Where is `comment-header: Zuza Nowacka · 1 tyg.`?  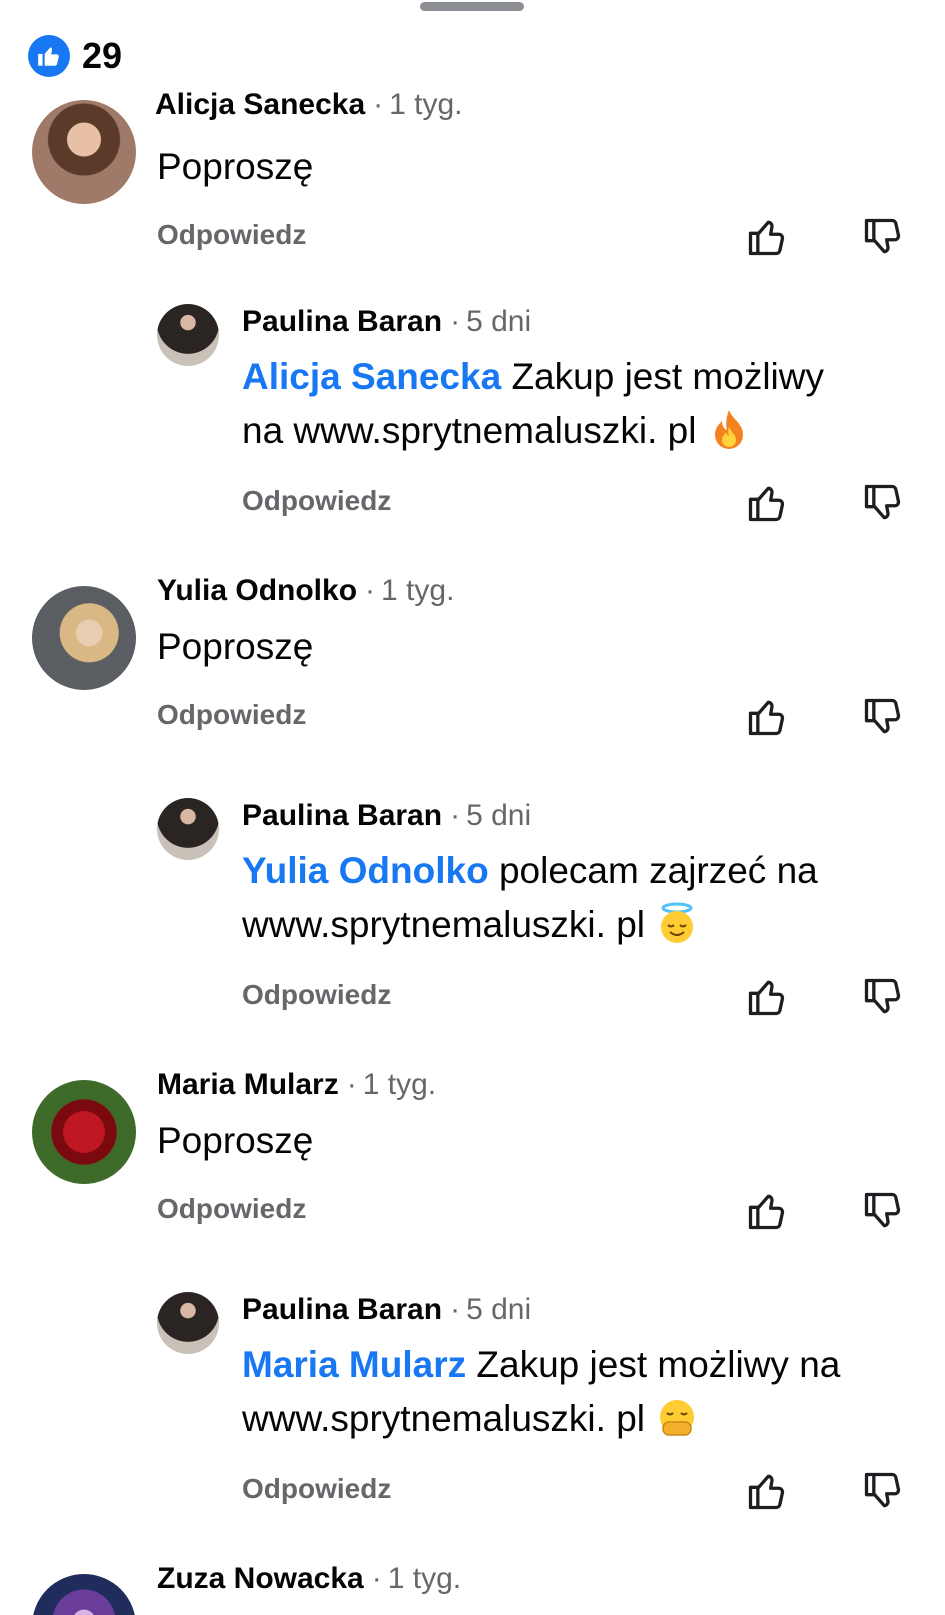
comment-header: Zuza Nowacka · 1 tyg. is located at coordinates (309, 1579).